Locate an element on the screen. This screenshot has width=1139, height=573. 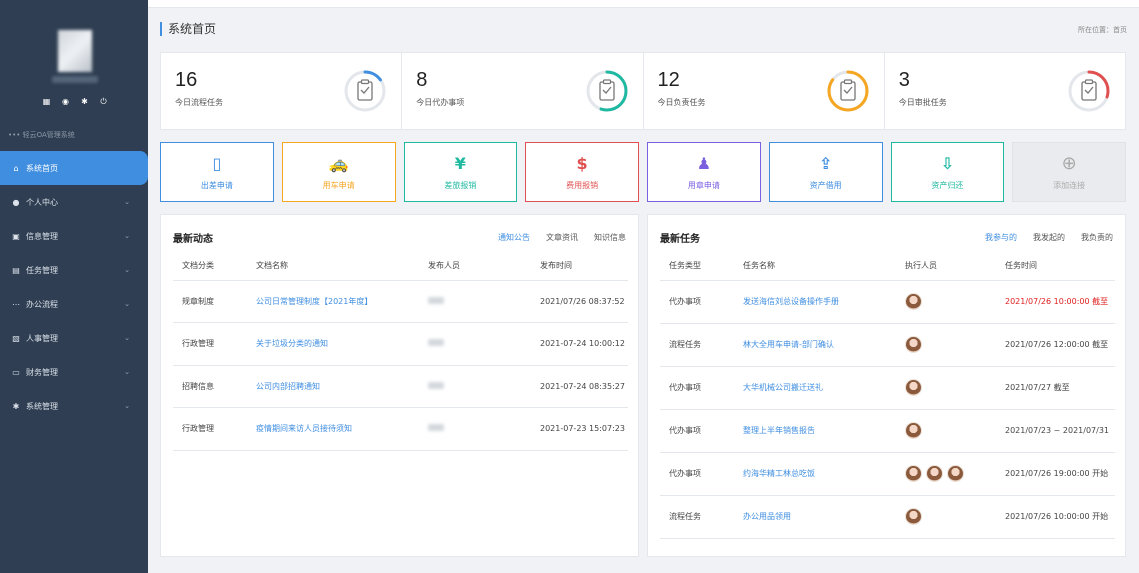
tab-participating: 我参与的 is located at coordinates (1001, 237).